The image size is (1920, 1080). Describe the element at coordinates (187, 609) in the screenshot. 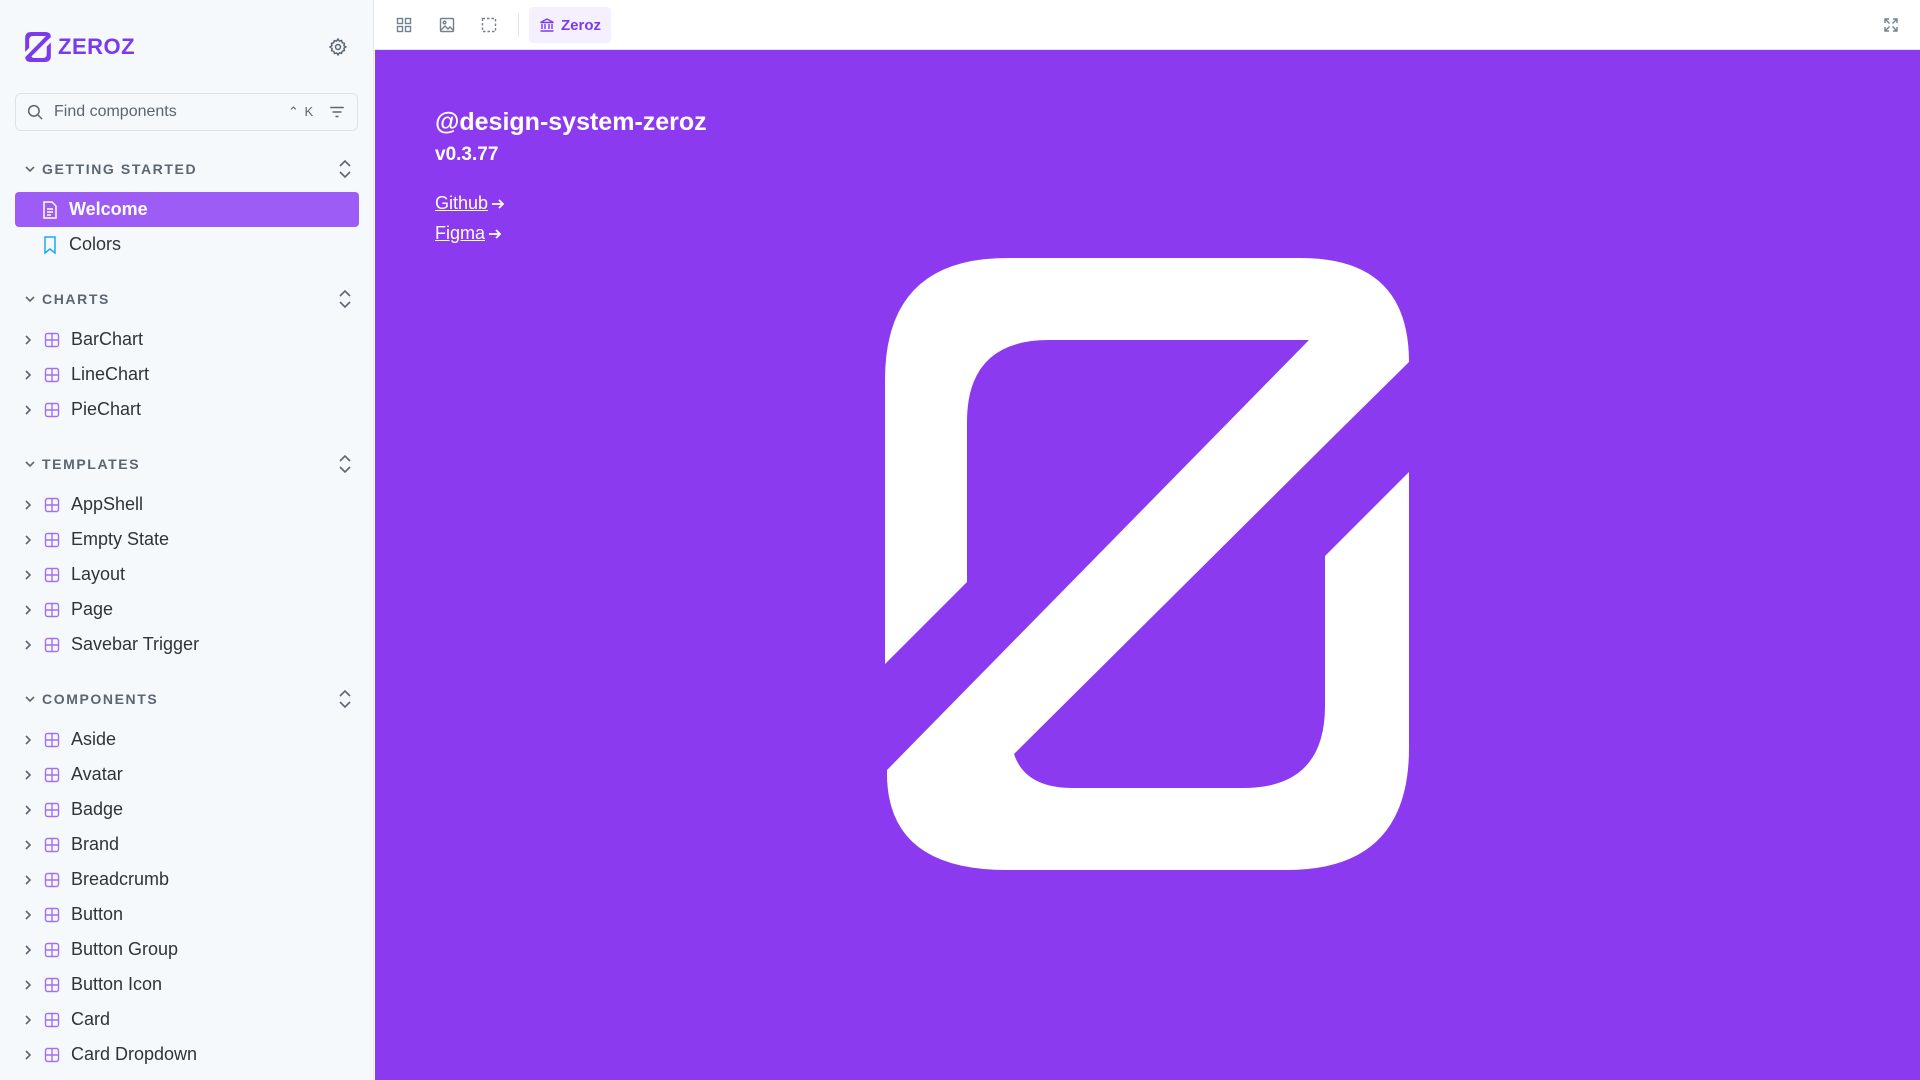

I see `sidebar-item-page: Page` at that location.